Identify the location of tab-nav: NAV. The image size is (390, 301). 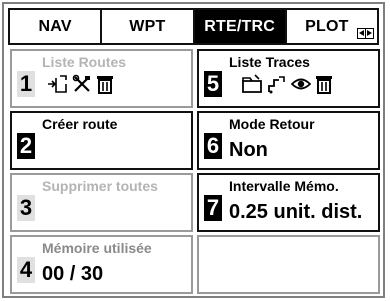
(56, 26).